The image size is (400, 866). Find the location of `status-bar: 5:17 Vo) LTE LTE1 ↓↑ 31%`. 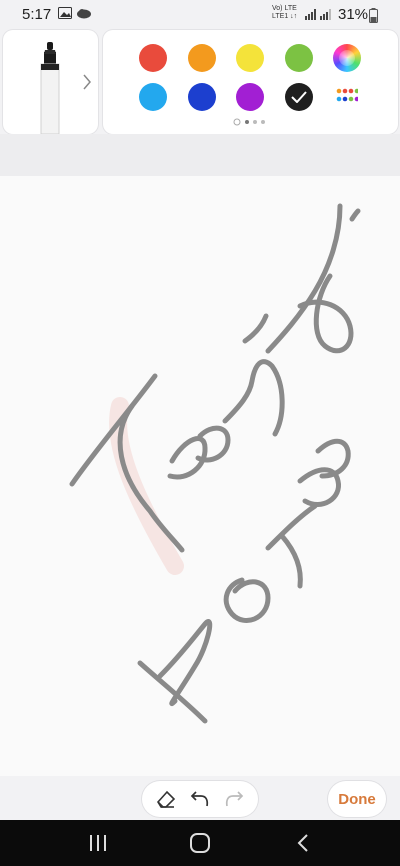

status-bar: 5:17 Vo) LTE LTE1 ↓↑ 31% is located at coordinates (200, 15).